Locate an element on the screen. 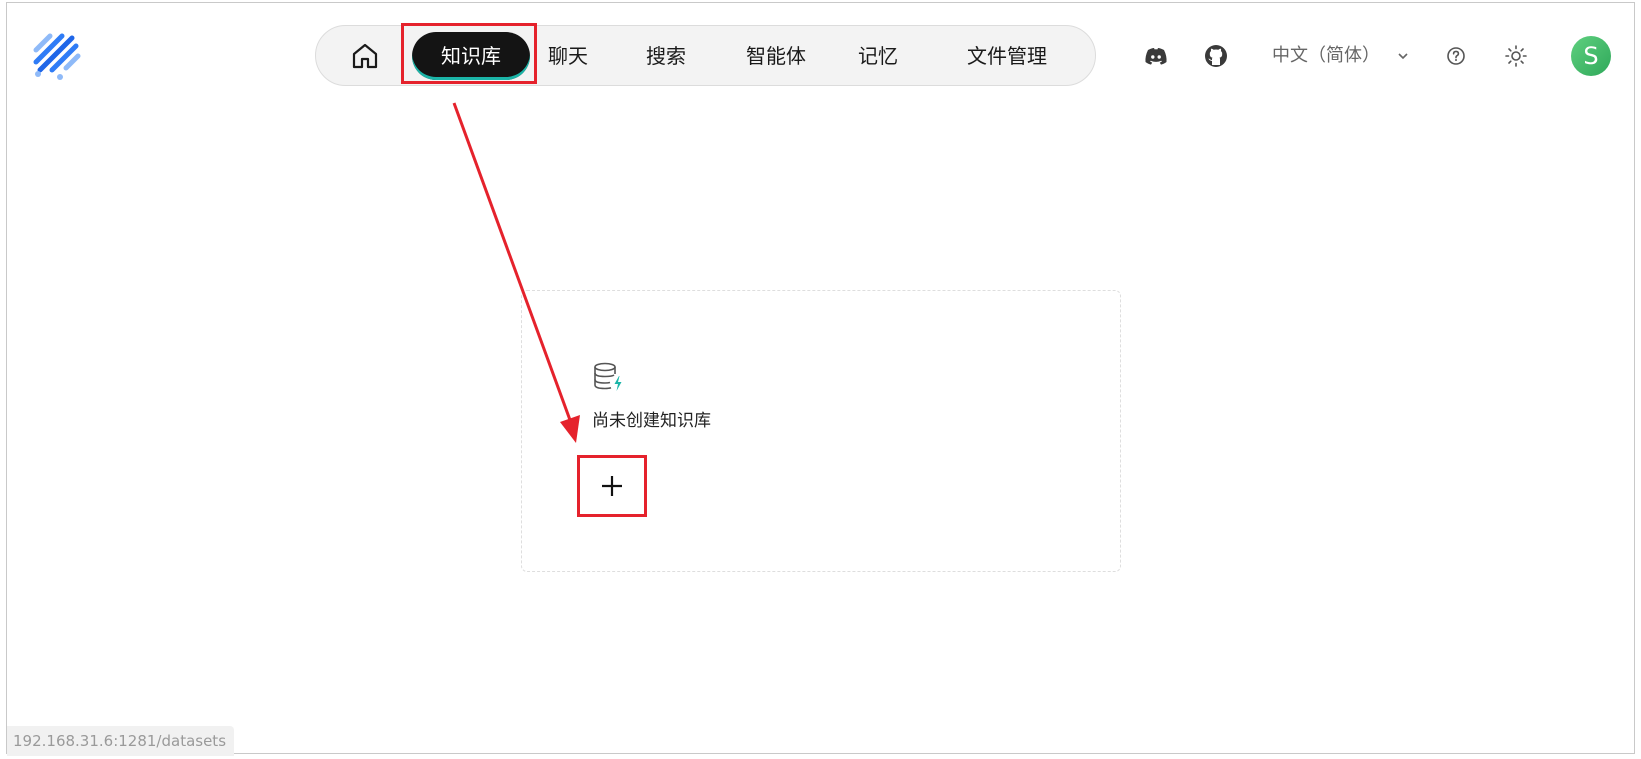 This screenshot has width=1641, height=759. tab-memory: 记忆 is located at coordinates (878, 56).